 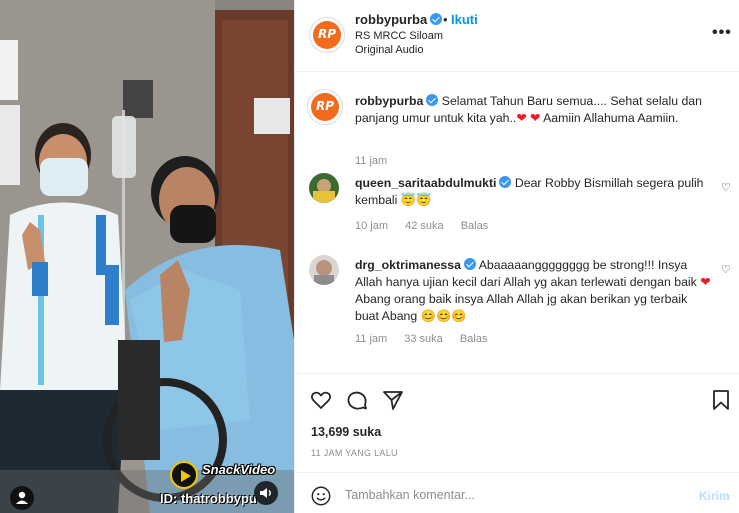 I want to click on share-icon, so click(x=393, y=400).